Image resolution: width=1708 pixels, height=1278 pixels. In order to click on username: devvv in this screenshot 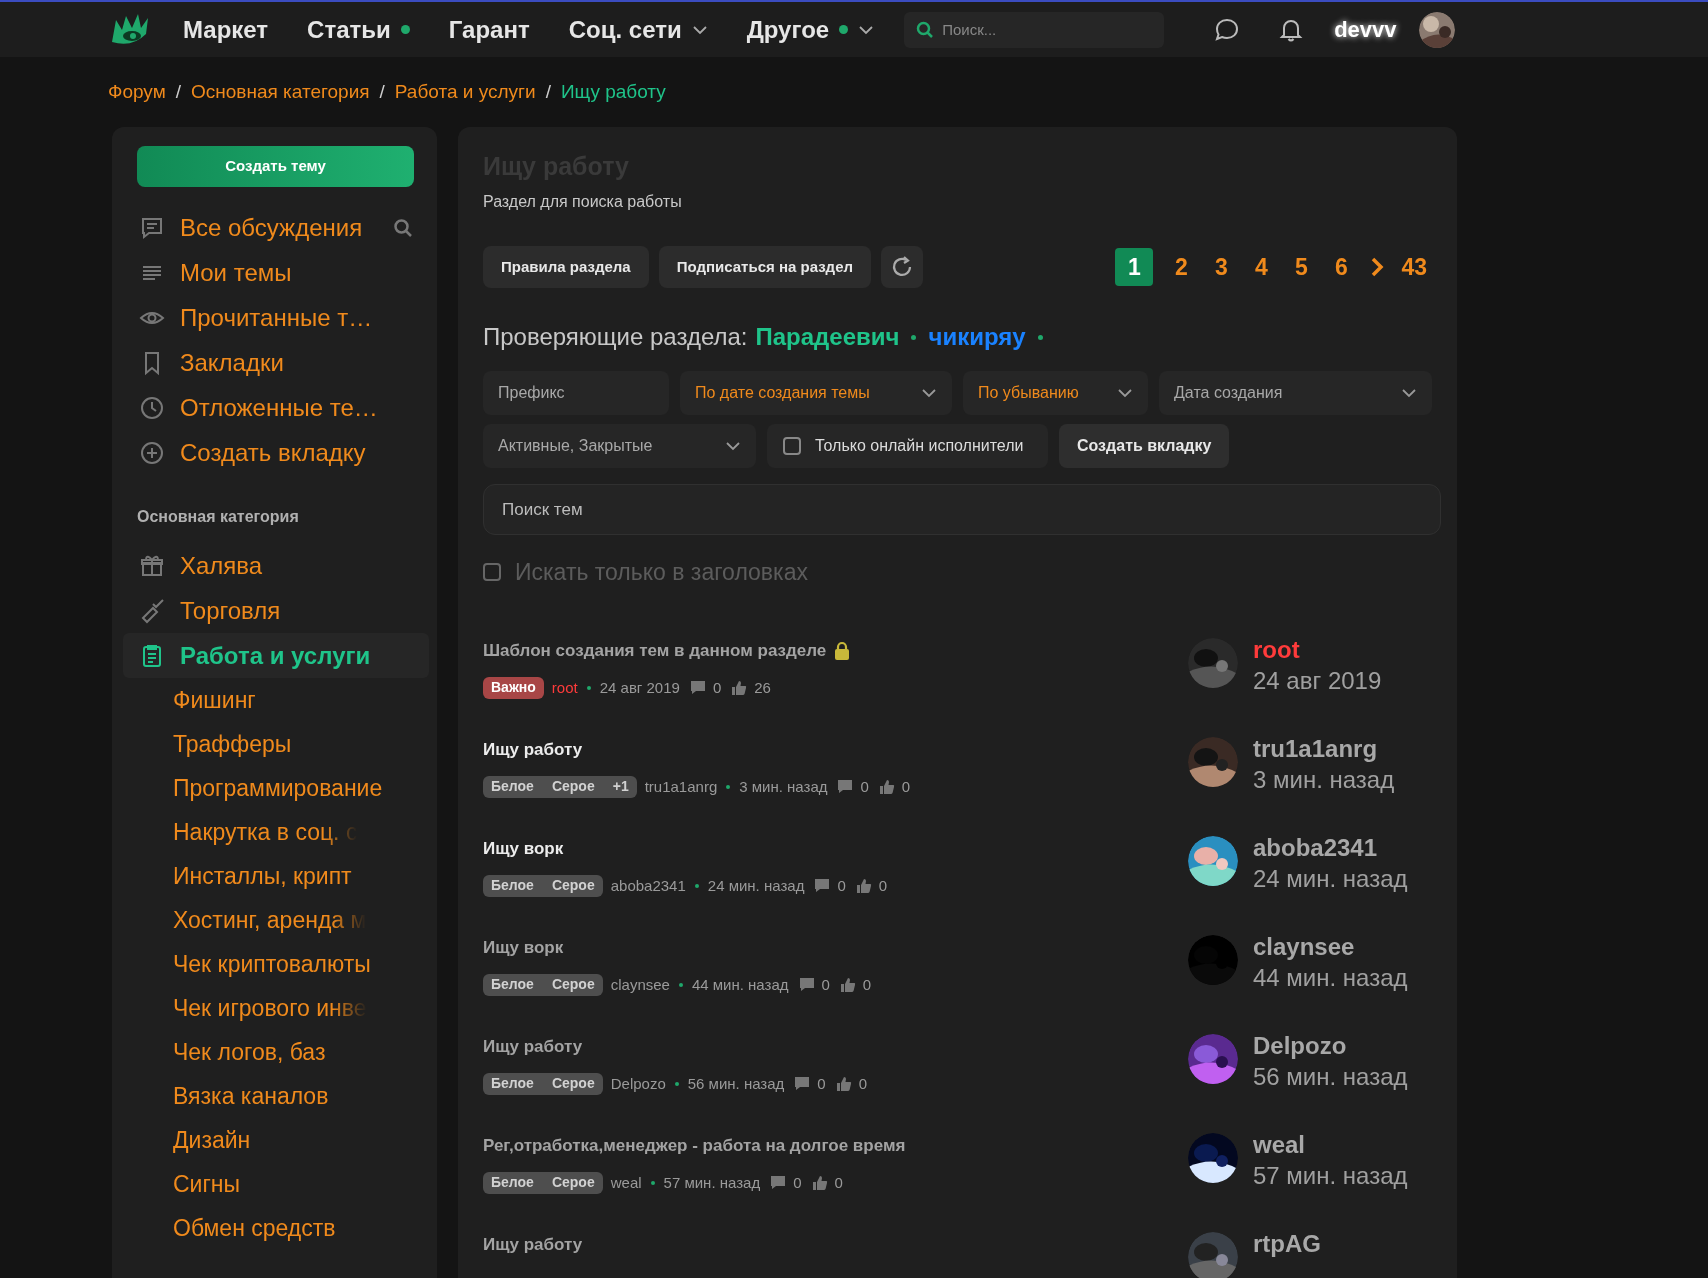, I will do `click(1365, 29)`.